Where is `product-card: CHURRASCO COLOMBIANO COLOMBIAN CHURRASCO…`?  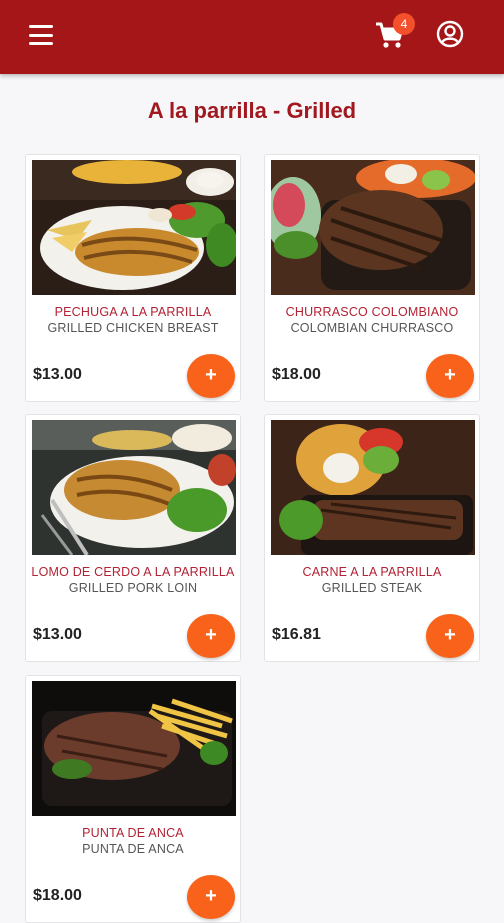 product-card: CHURRASCO COLOMBIANO COLOMBIAN CHURRASCO… is located at coordinates (372, 278).